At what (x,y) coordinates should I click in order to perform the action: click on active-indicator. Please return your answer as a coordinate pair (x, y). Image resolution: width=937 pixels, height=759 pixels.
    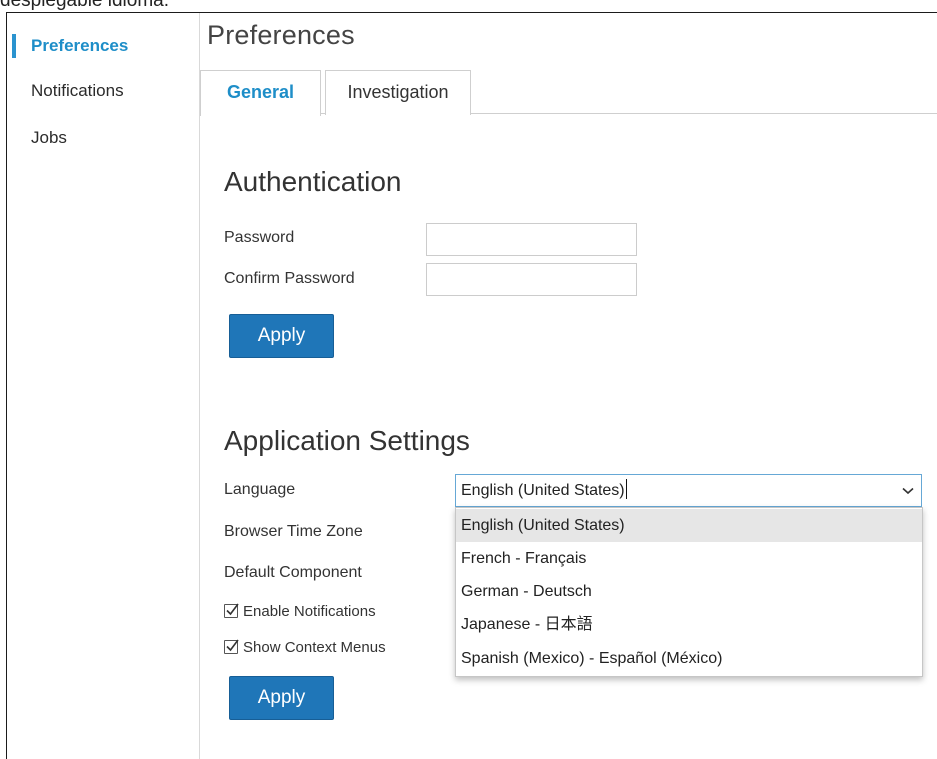
    Looking at the image, I should click on (14, 46).